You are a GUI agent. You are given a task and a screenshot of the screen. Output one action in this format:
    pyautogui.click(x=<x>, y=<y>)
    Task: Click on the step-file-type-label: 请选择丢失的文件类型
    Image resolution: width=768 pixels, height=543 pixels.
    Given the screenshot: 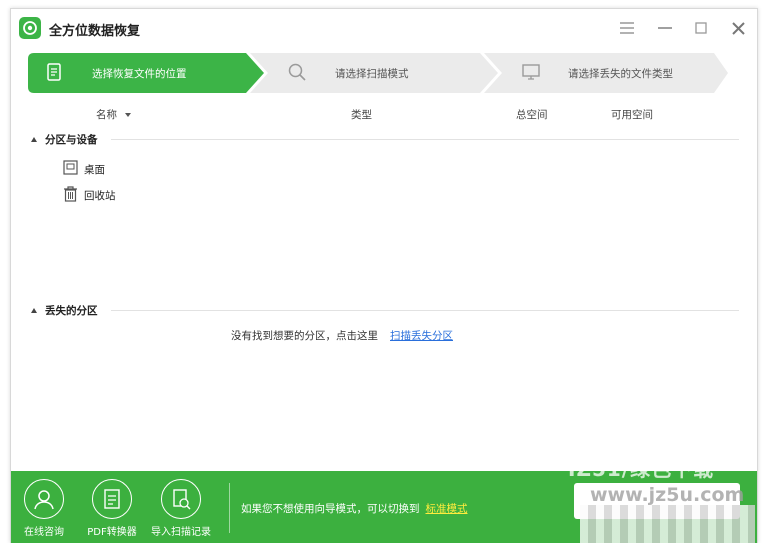 What is the action you would take?
    pyautogui.click(x=620, y=73)
    